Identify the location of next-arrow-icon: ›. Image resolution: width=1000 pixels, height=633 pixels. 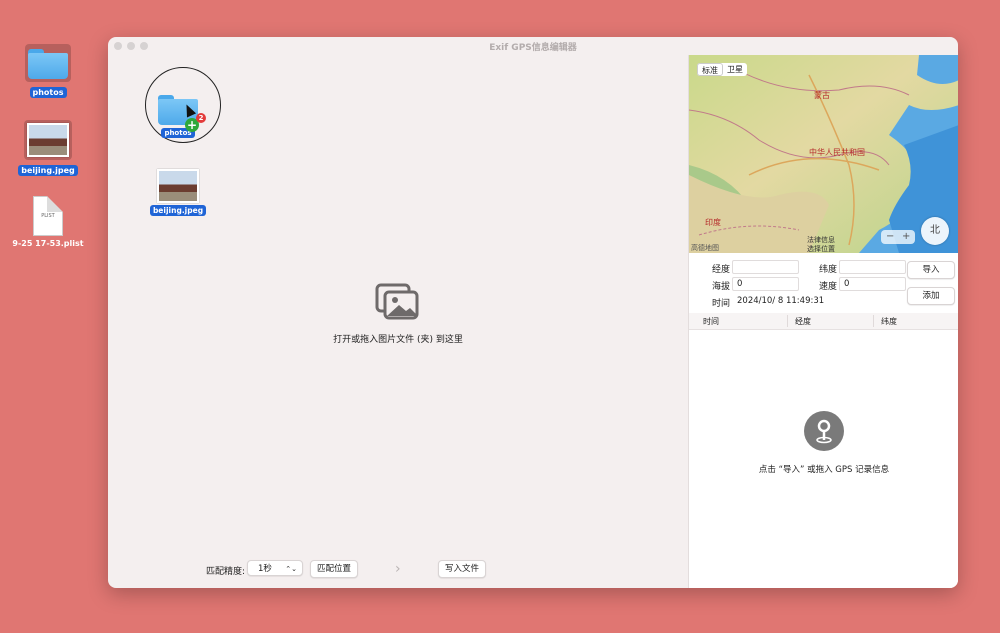
(398, 569).